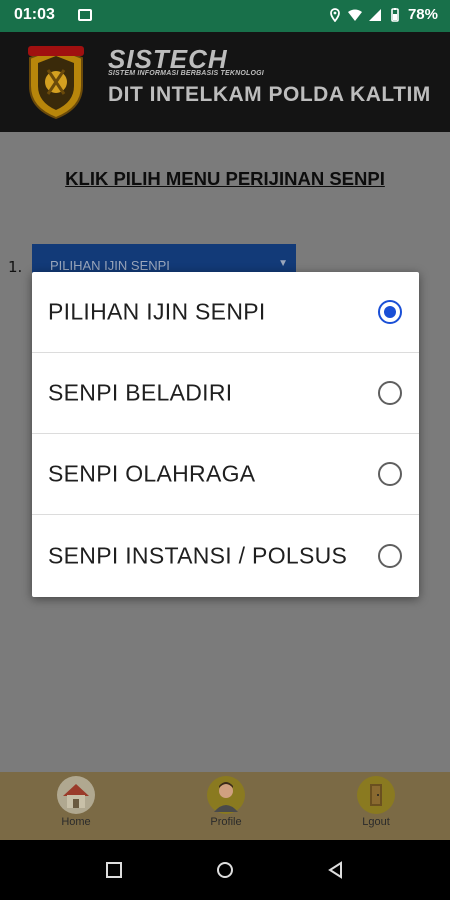 The width and height of the screenshot is (450, 900). What do you see at coordinates (390, 312) in the screenshot?
I see `radio-selected-icon` at bounding box center [390, 312].